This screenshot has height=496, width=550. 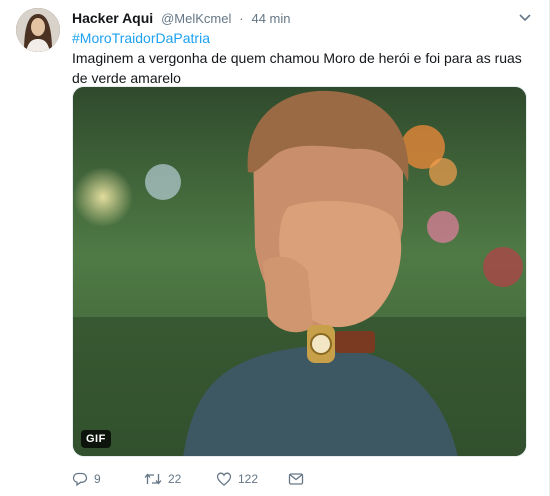 I want to click on retweet-icon, so click(x=153, y=479).